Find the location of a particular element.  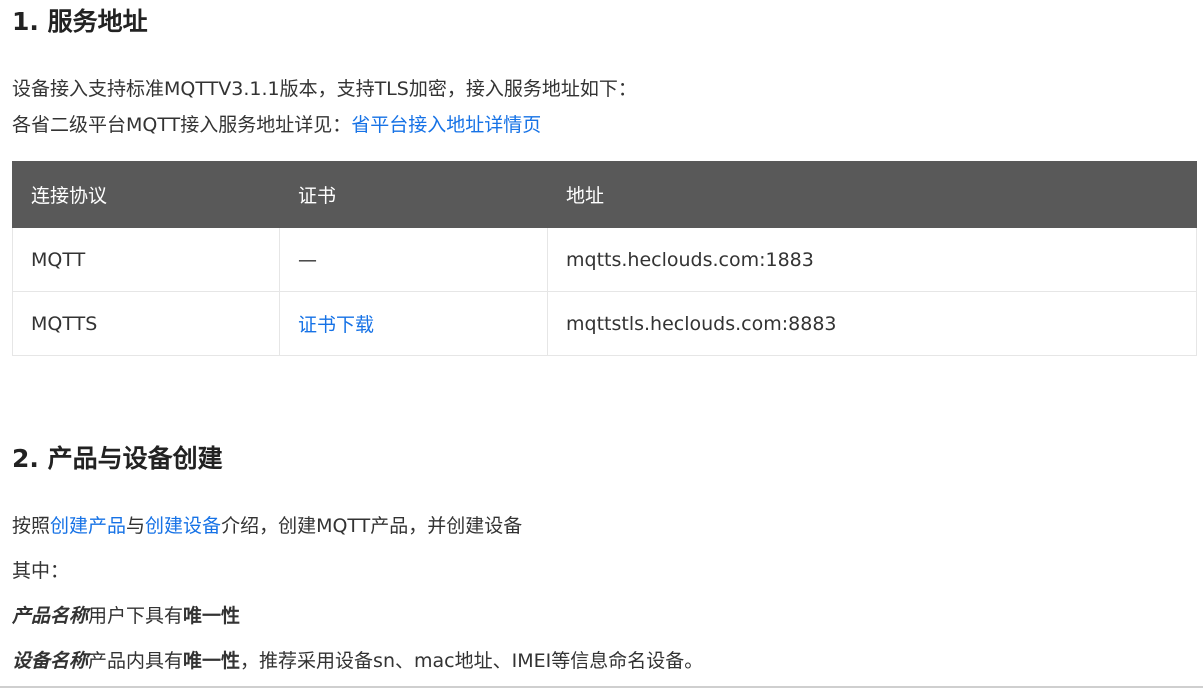

notes-intro: 其中： is located at coordinates (41, 571).